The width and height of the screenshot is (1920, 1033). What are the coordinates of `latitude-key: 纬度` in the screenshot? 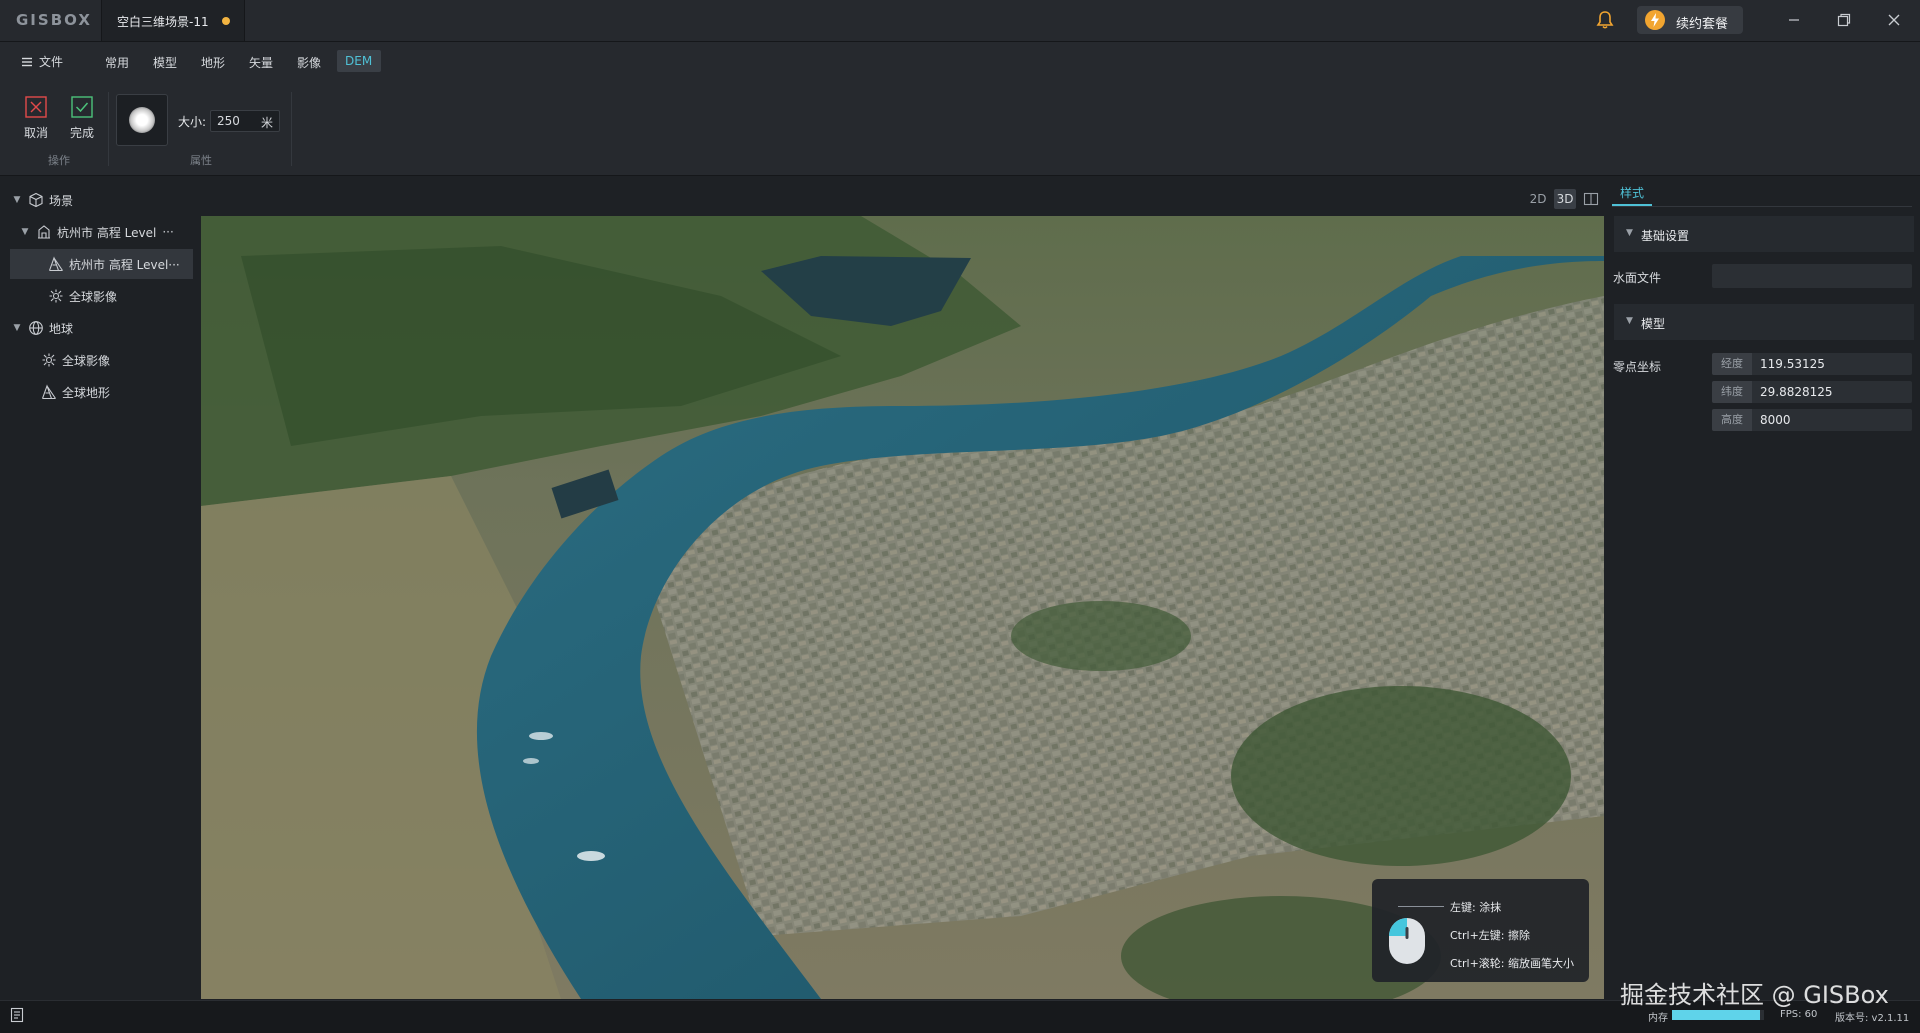 It's located at (1732, 392).